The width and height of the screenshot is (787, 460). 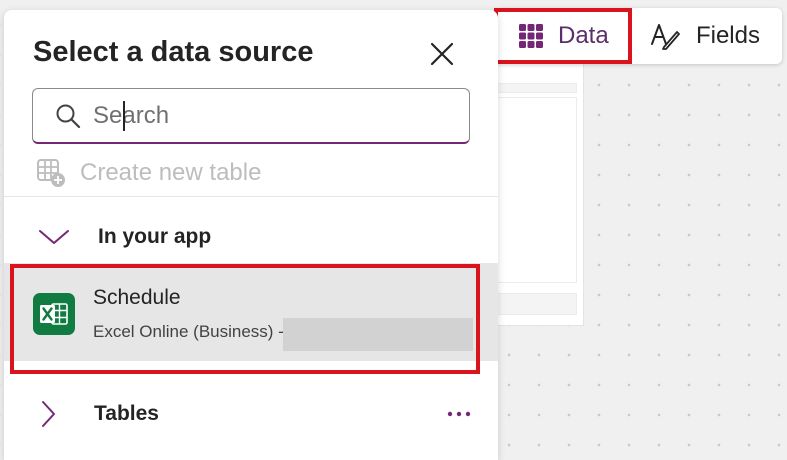 I want to click on create-new-table-button: Create new table, so click(x=148, y=173).